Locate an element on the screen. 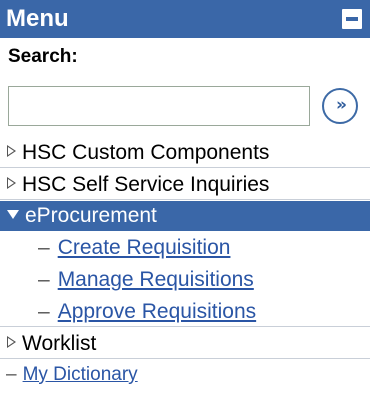 The image size is (370, 395). submenu-item-approve-requisitions: – Approve Requisitions is located at coordinates (185, 312).